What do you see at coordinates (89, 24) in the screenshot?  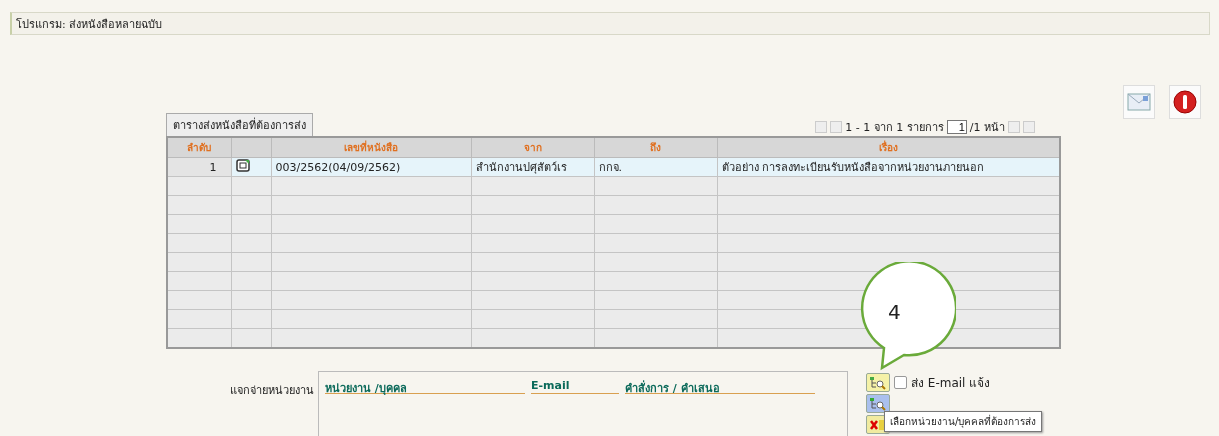 I see `program-title: โปรแกรม: ส่งหนังสือหลายฉบับ` at bounding box center [89, 24].